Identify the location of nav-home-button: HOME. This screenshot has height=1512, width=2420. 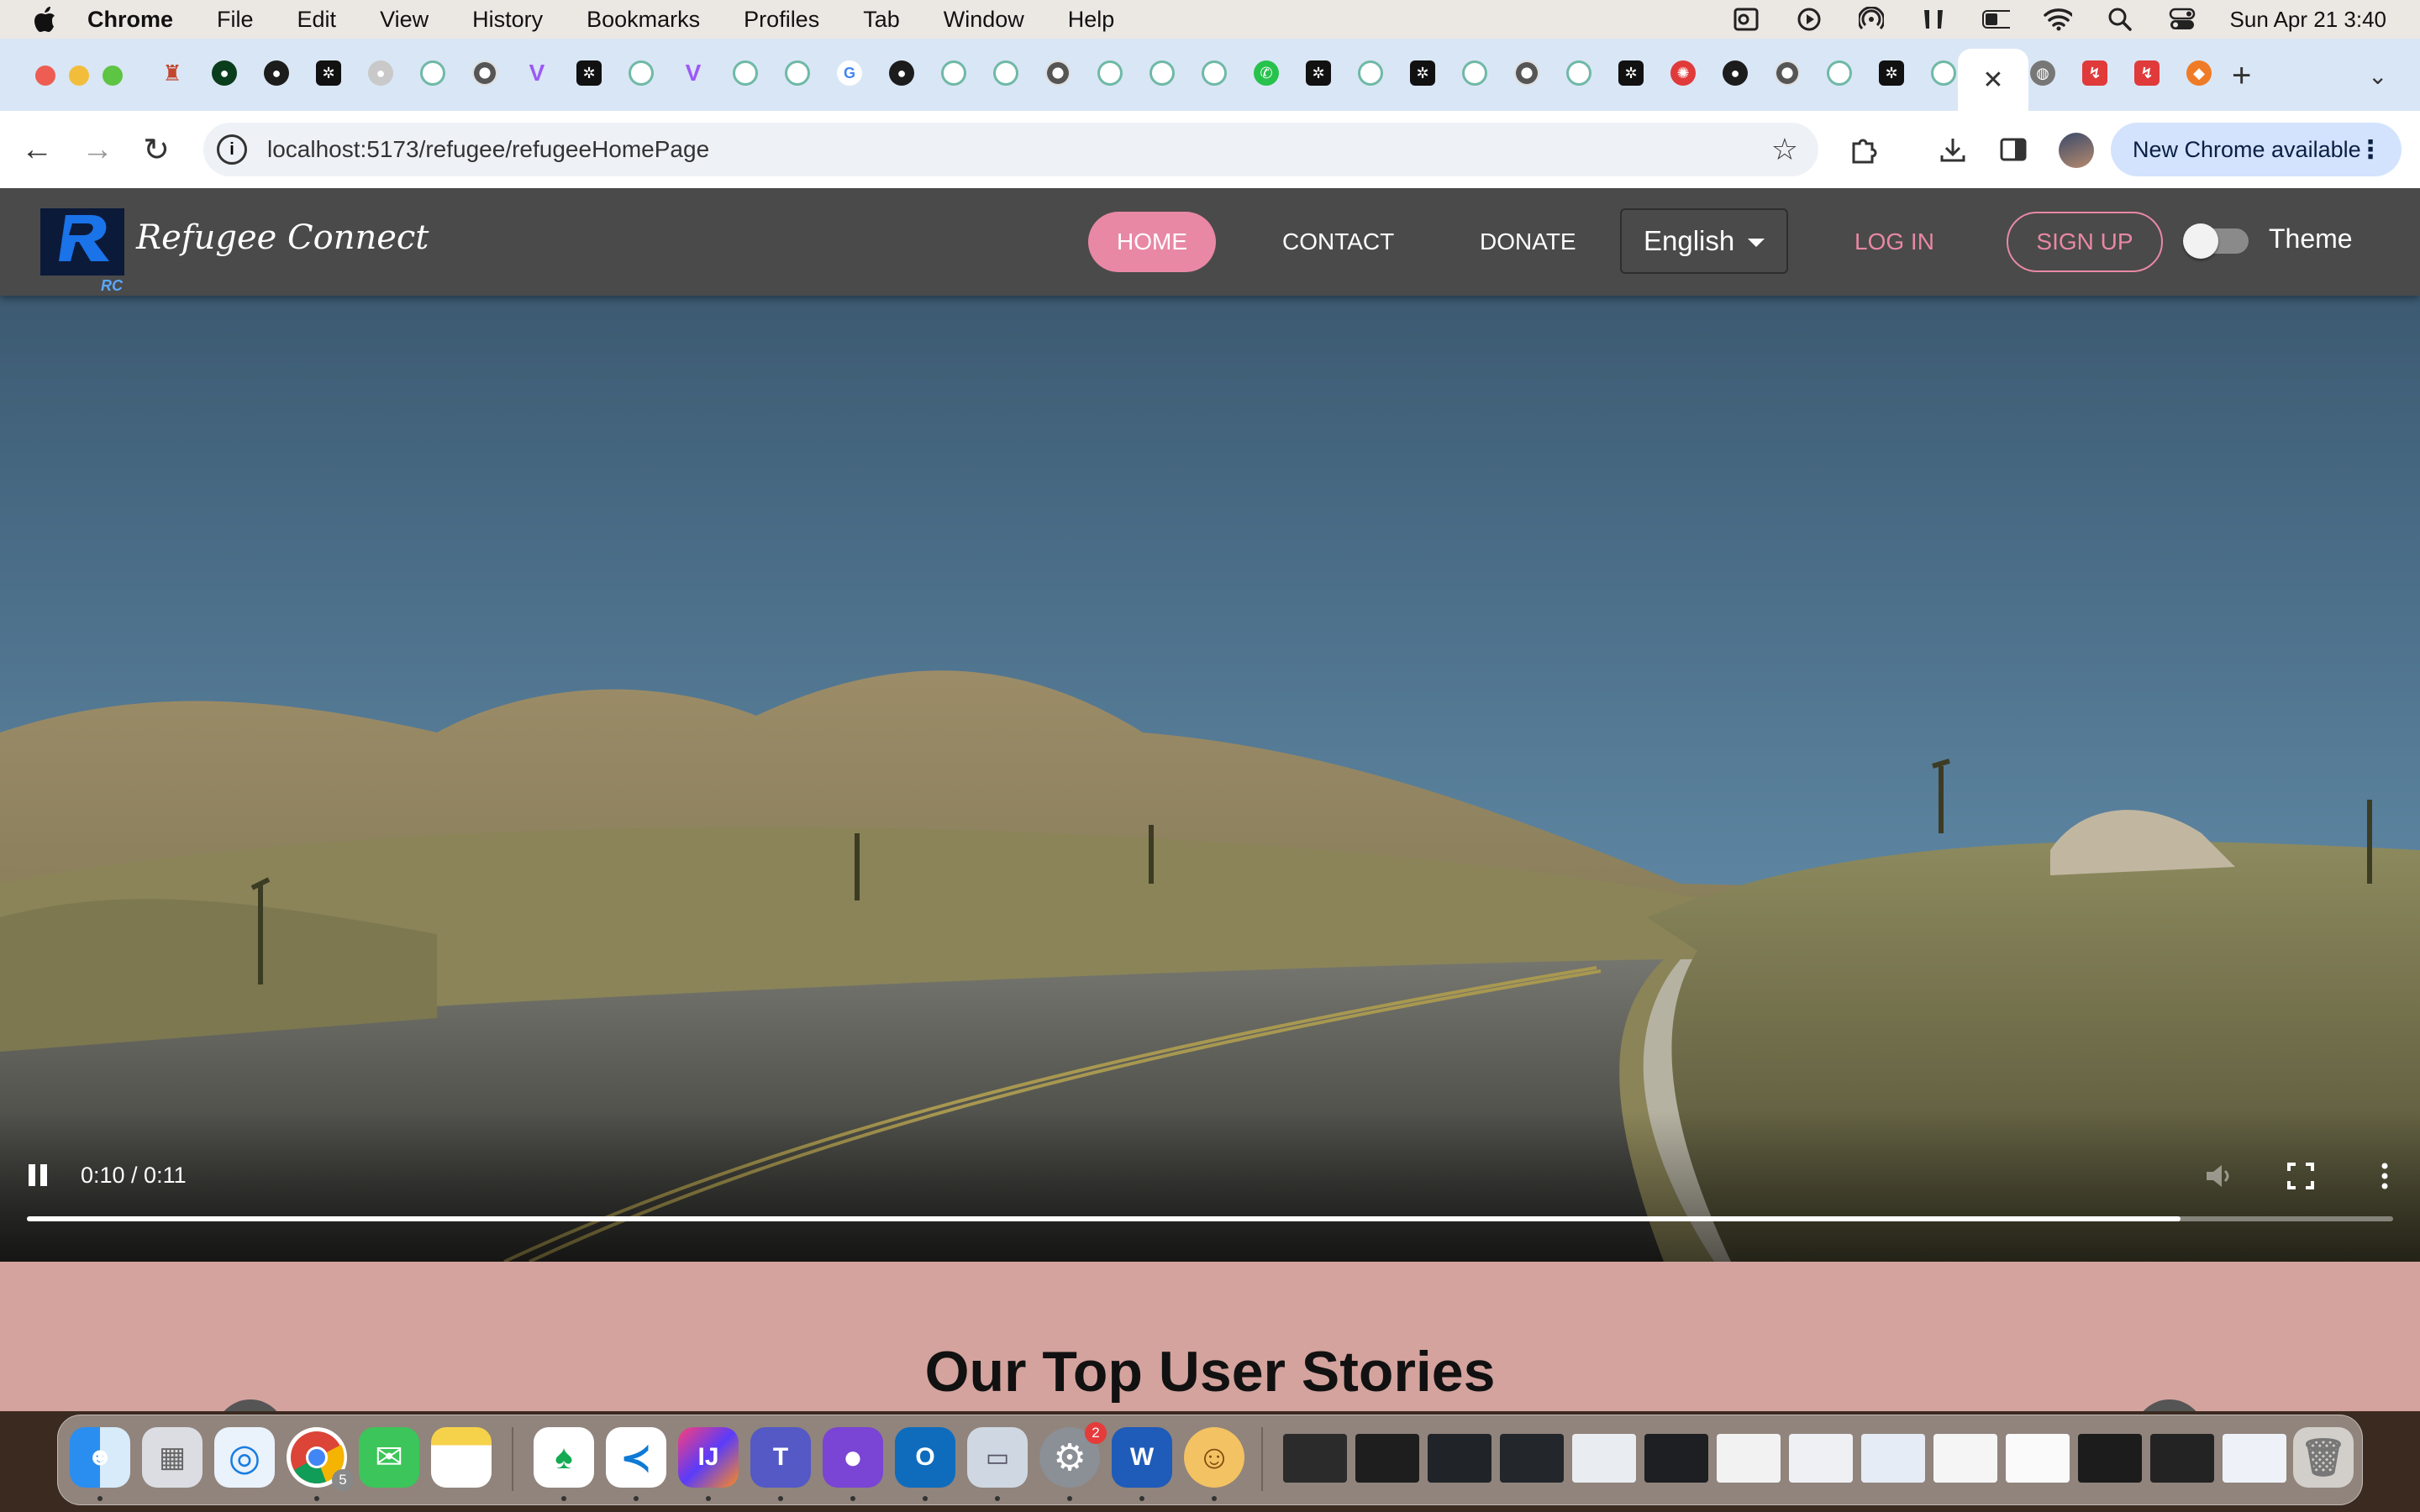
(1152, 242).